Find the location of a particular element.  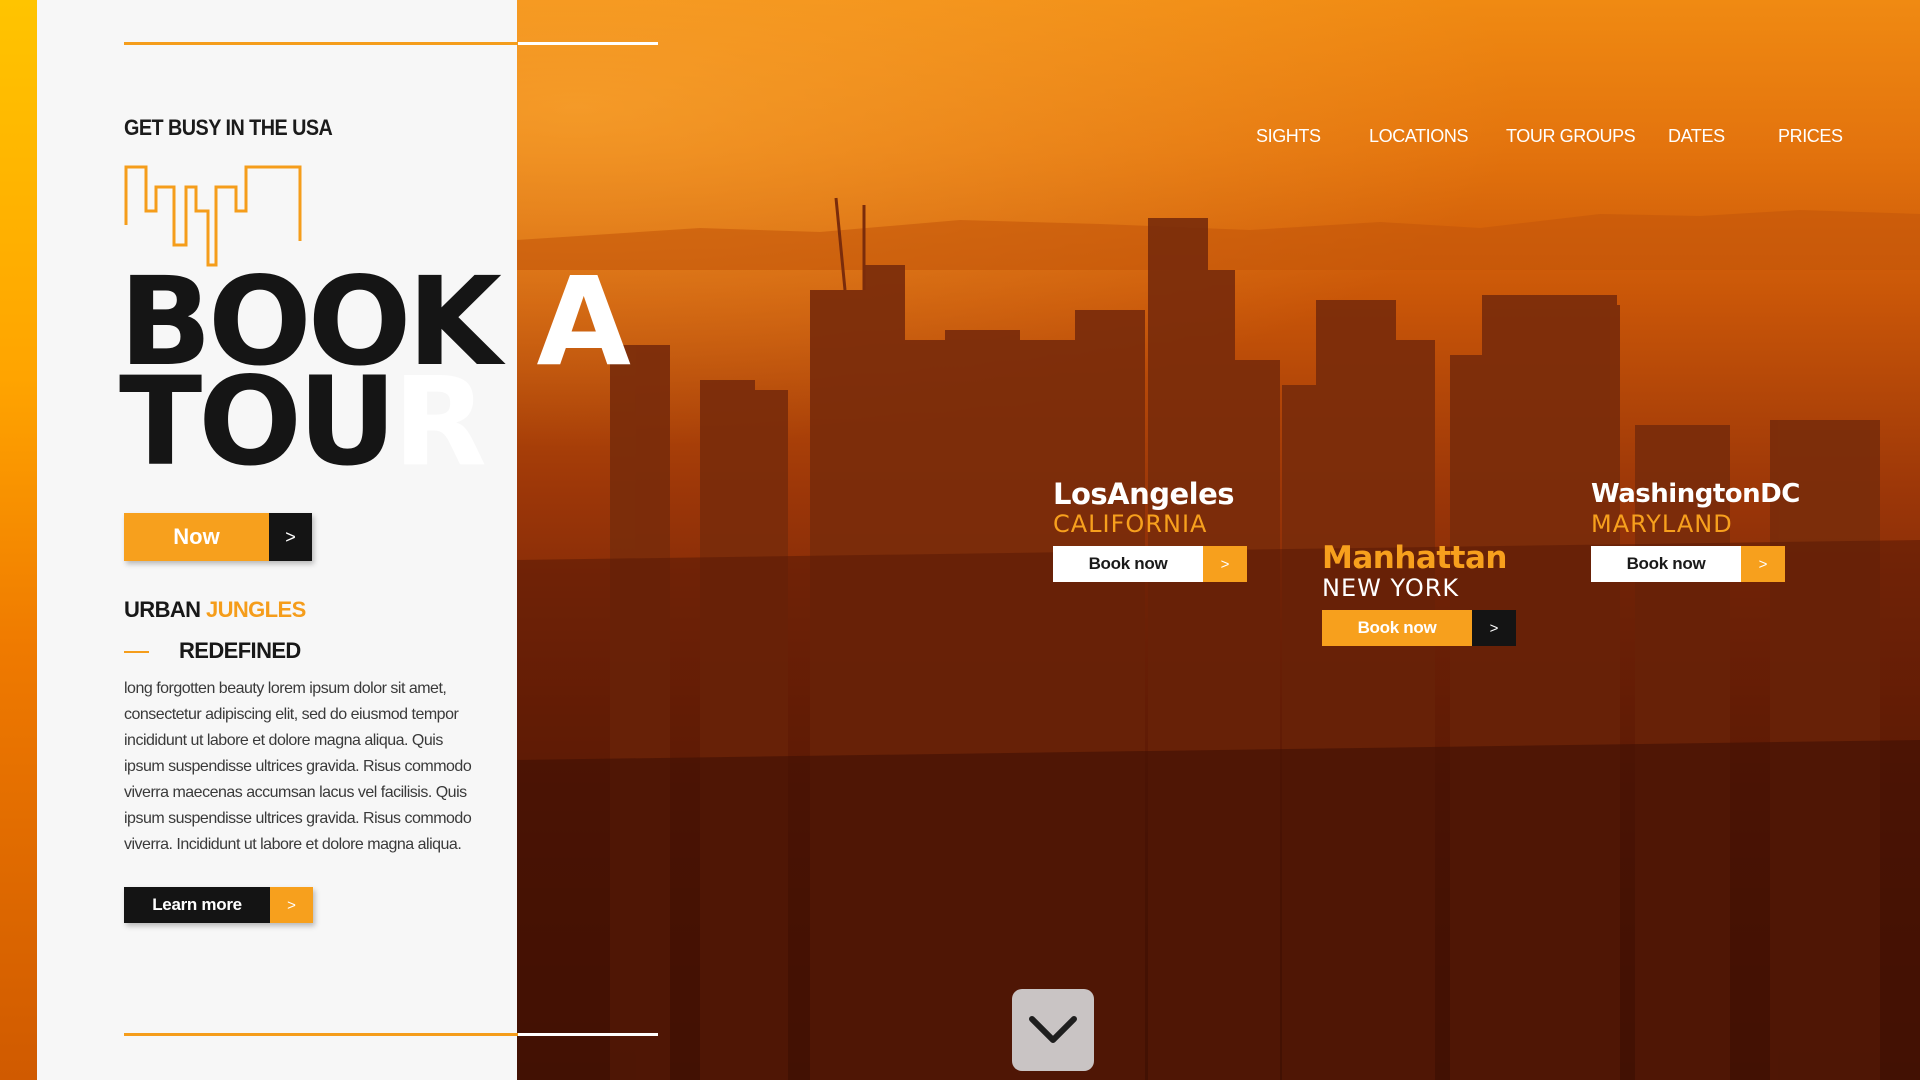

scroll-down-button is located at coordinates (1053, 1030).